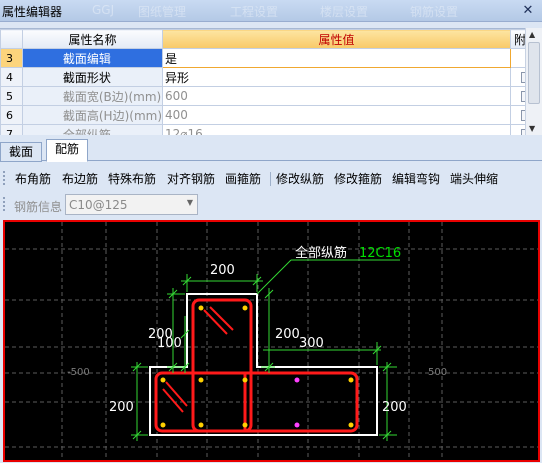 The height and width of the screenshot is (463, 542). I want to click on rebar-info-value: C10@125, so click(98, 205).